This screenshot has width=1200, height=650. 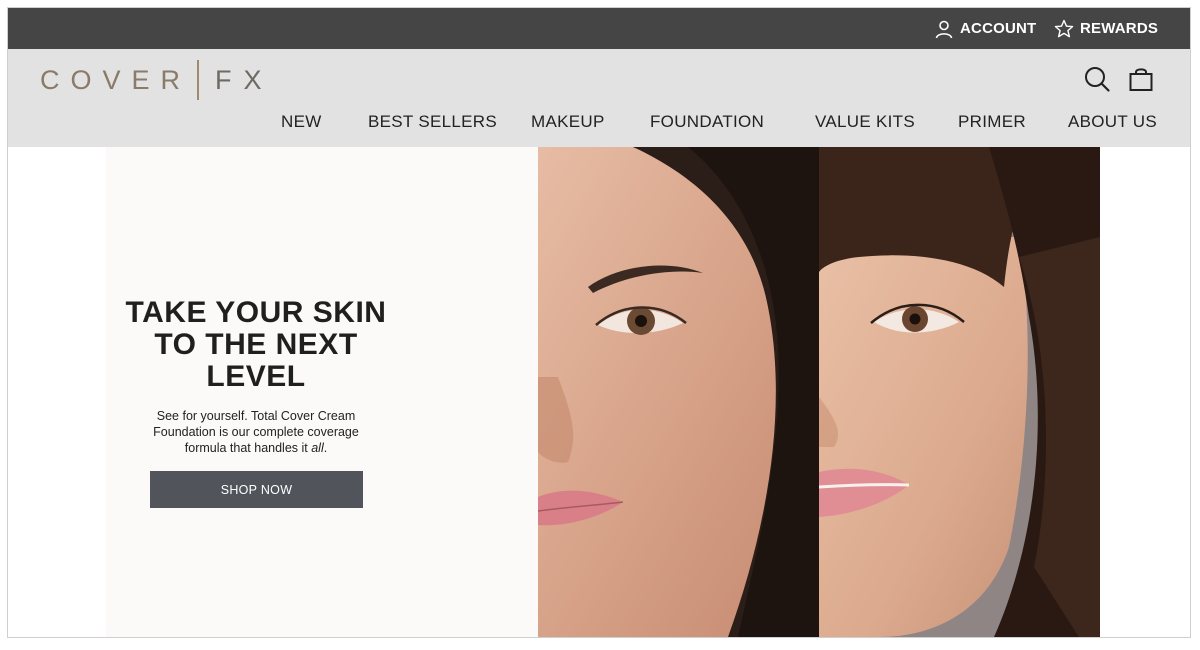 I want to click on hero-subtext-emphasis: all, so click(x=317, y=448).